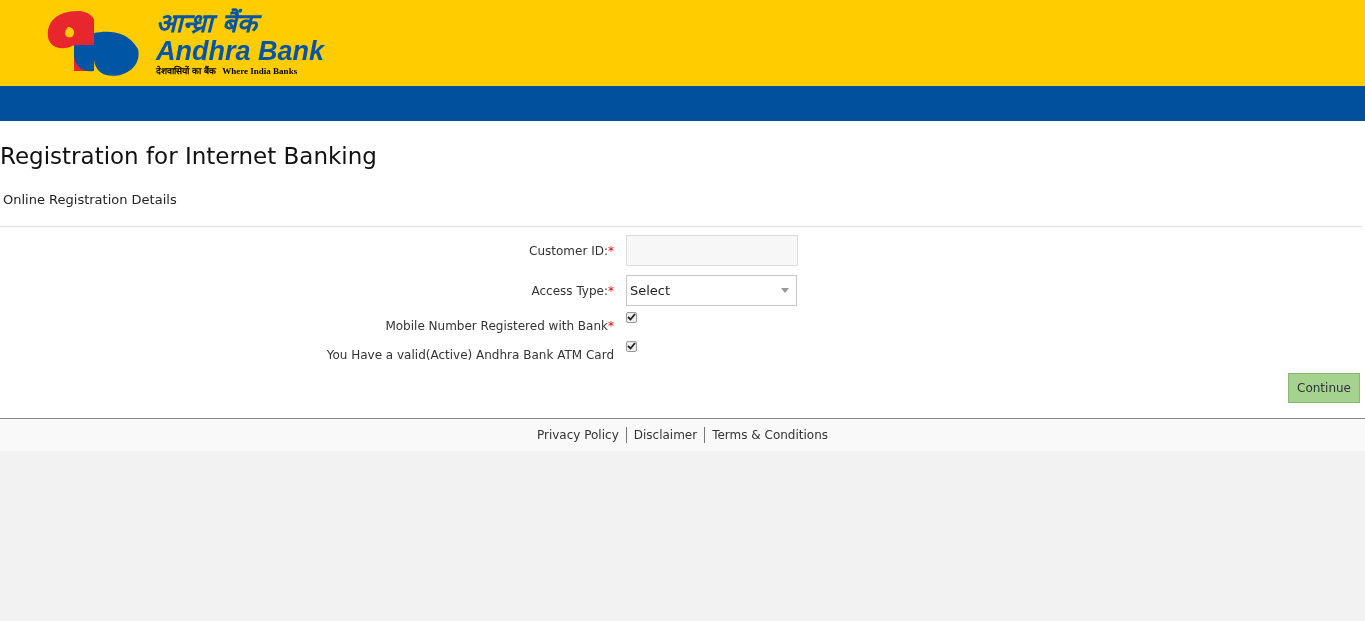 This screenshot has height=621, width=1365. What do you see at coordinates (711, 290) in the screenshot?
I see `access-type-dropdown: Select` at bounding box center [711, 290].